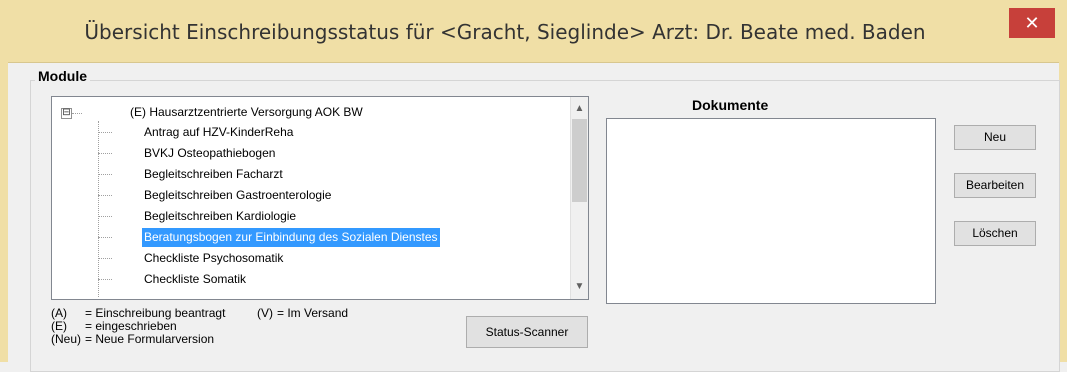 The image size is (1067, 372). Describe the element at coordinates (59, 313) in the screenshot. I see `legend-code: (A)` at that location.